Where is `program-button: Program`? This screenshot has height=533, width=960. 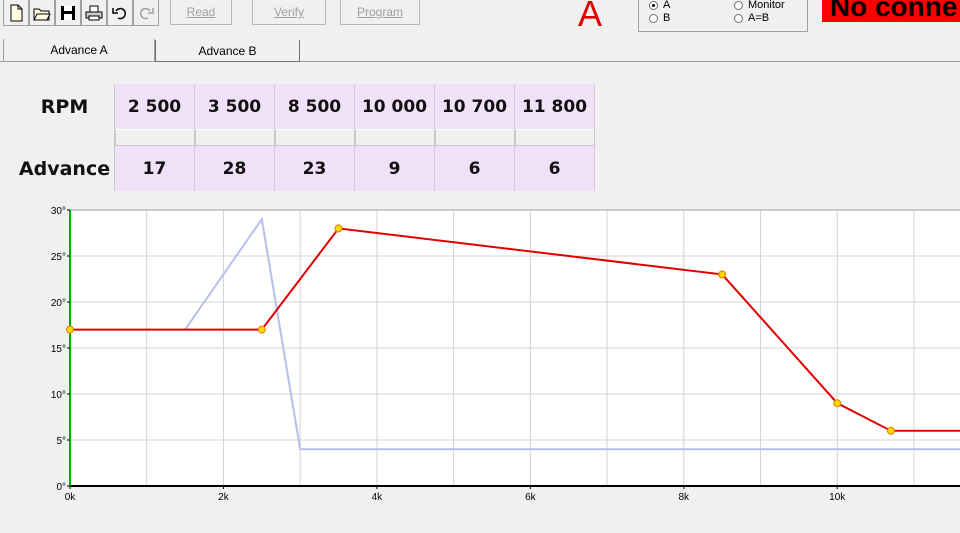
program-button: Program is located at coordinates (380, 12).